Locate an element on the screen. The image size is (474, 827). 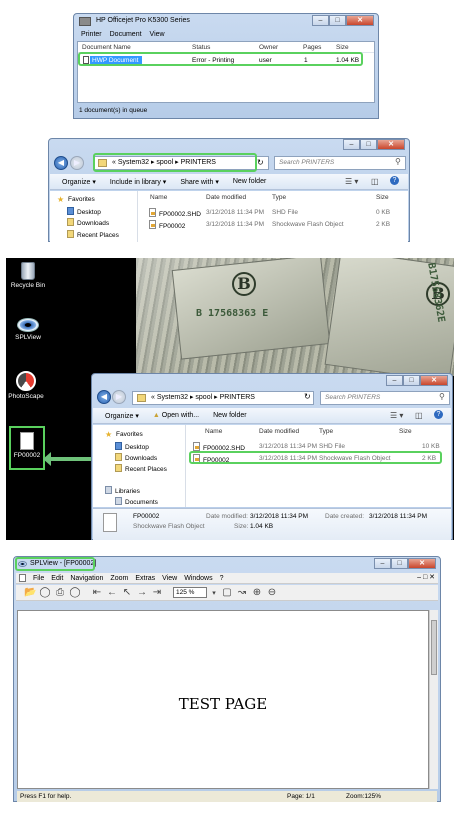
zoom-in-icon: ⊕ is located at coordinates (257, 592).